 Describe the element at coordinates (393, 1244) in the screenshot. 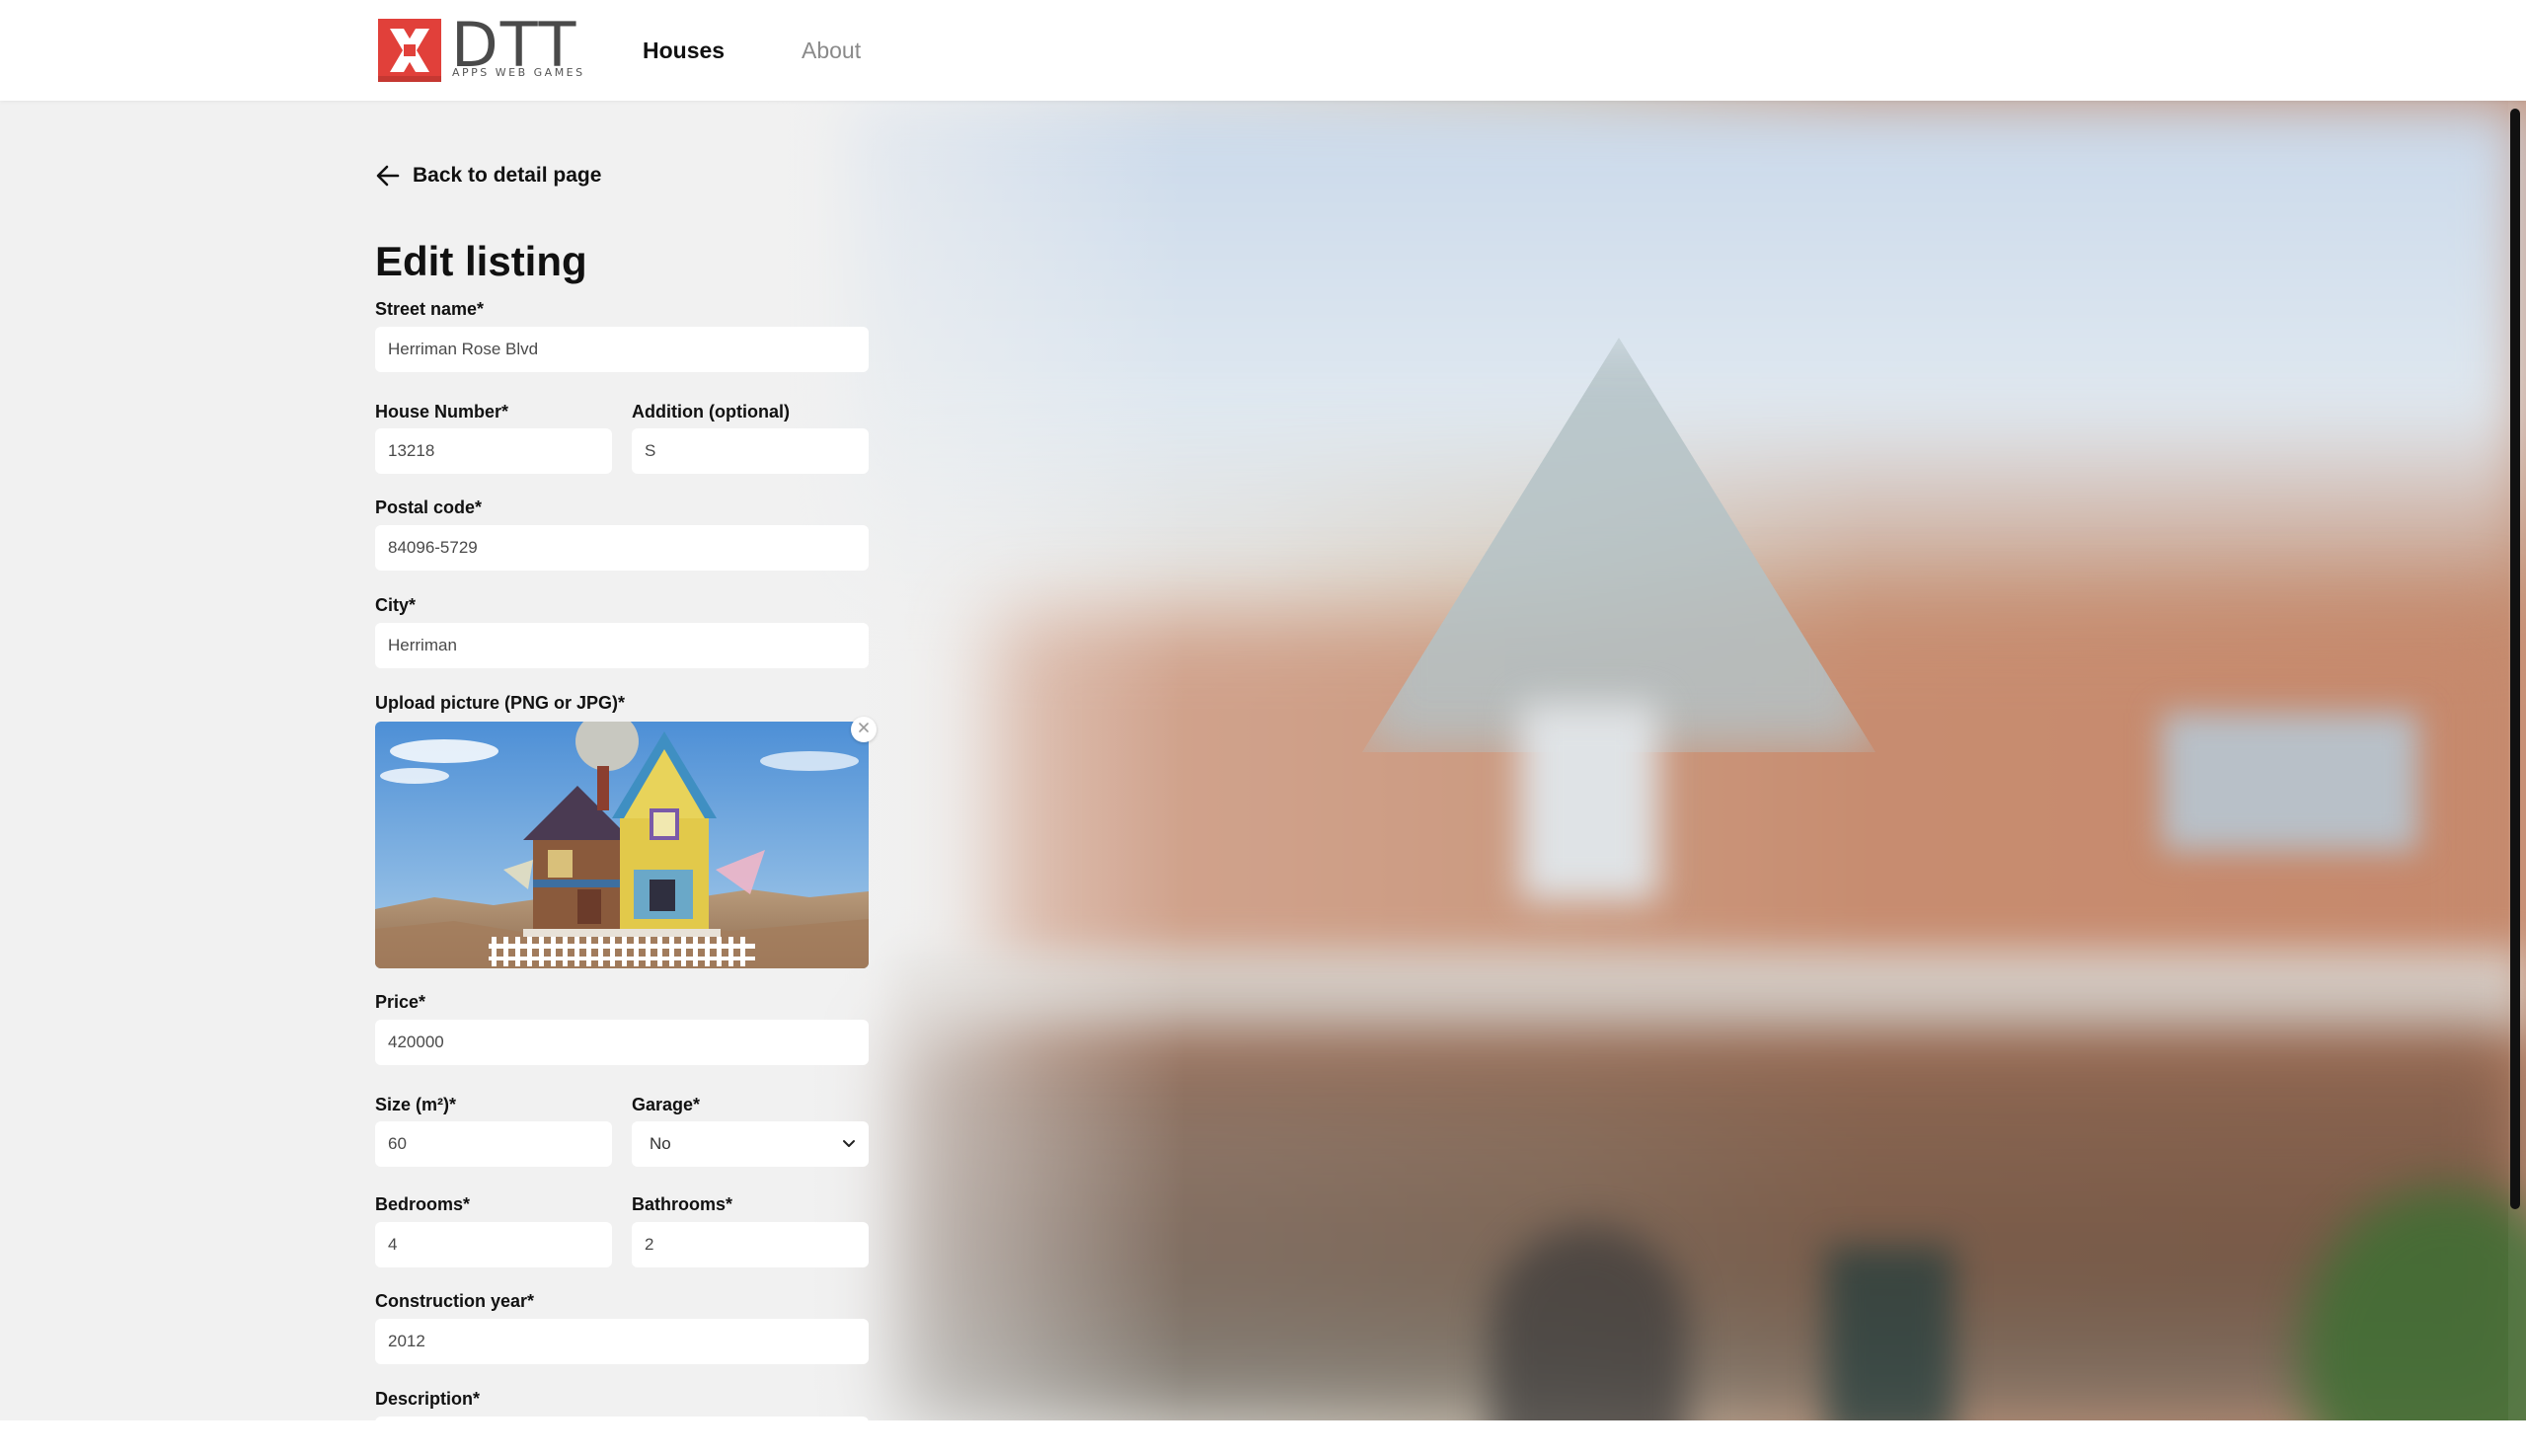

I see `bedrooms-value: 4` at that location.